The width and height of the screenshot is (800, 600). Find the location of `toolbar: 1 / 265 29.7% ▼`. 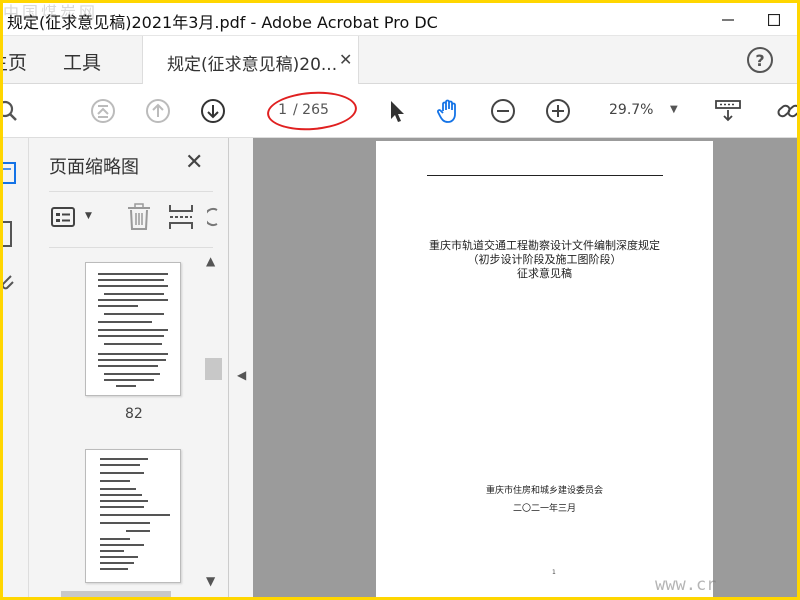

toolbar: 1 / 265 29.7% ▼ is located at coordinates (400, 111).